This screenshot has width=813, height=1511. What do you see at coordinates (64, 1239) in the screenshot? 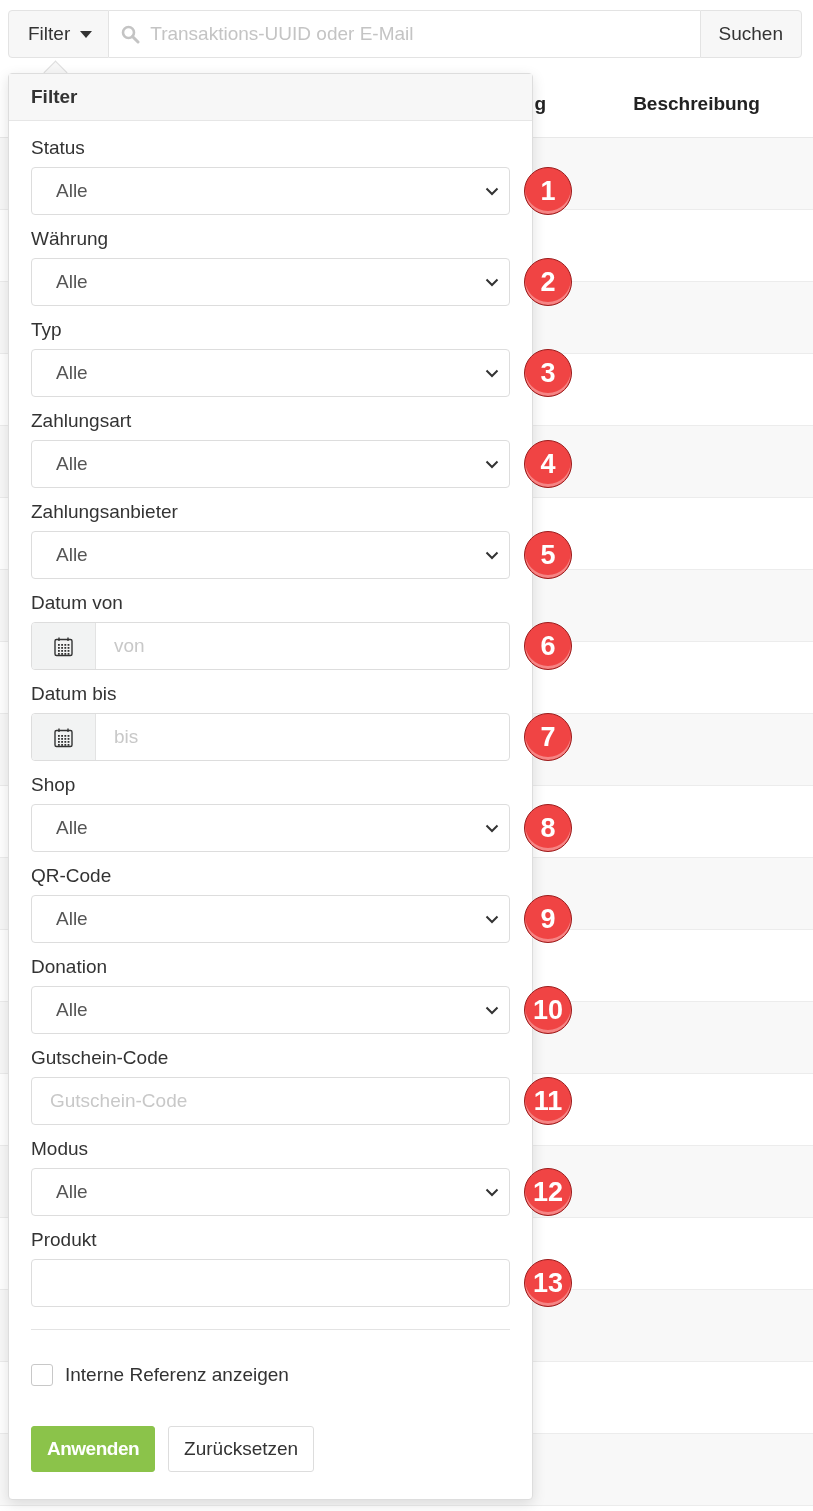
I see `field-label: Produkt` at bounding box center [64, 1239].